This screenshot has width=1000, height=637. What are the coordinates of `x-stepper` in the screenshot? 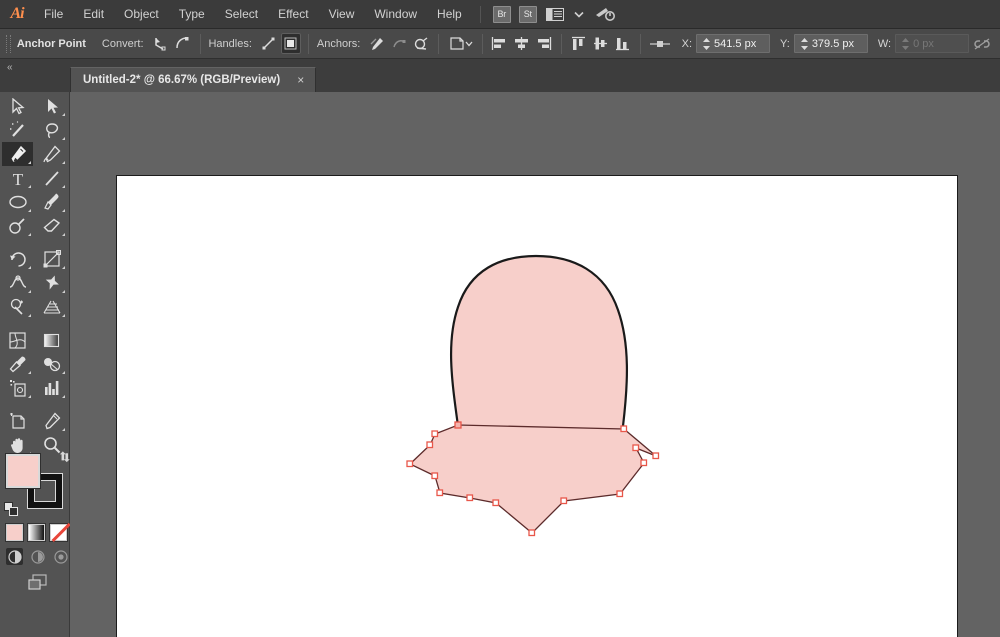 It's located at (706, 44).